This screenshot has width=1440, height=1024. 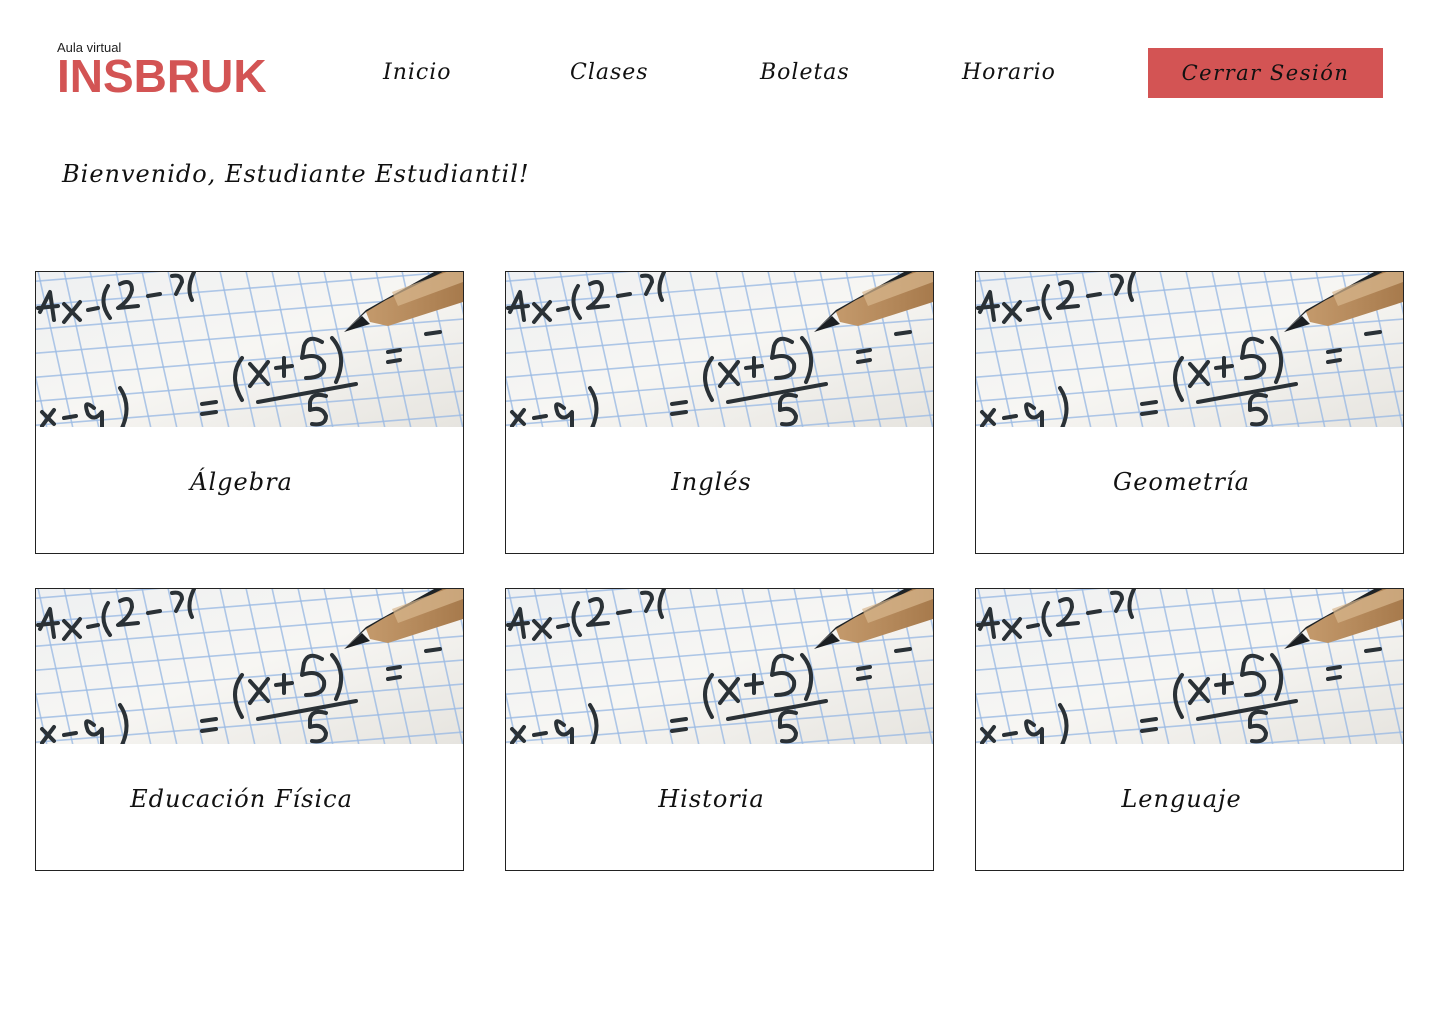 I want to click on class-card-lenguaje: Lenguaje, so click(x=1189, y=729).